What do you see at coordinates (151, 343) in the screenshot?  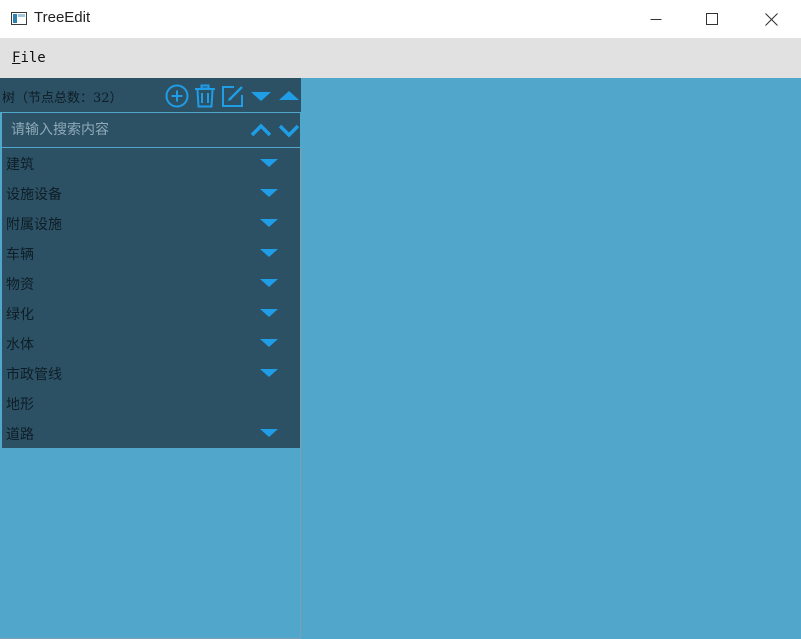 I see `tree-item: 水体` at bounding box center [151, 343].